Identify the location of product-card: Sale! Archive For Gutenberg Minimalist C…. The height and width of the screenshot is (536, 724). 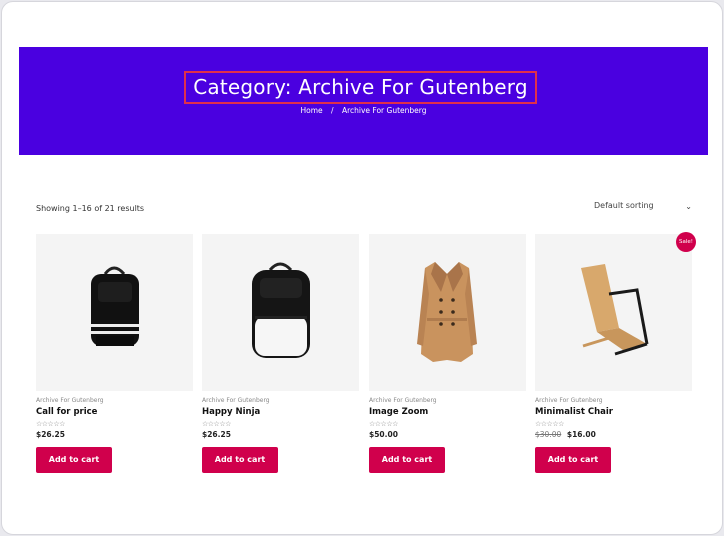
(615, 352).